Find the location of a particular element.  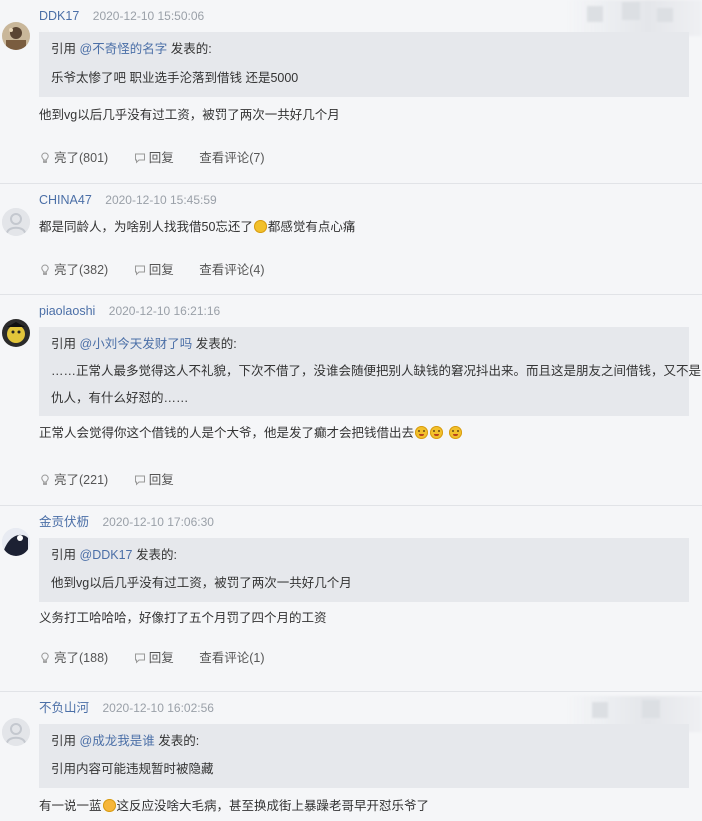

comment-header: 不负山河 2020-12-10 16:02:56 is located at coordinates (126, 708).